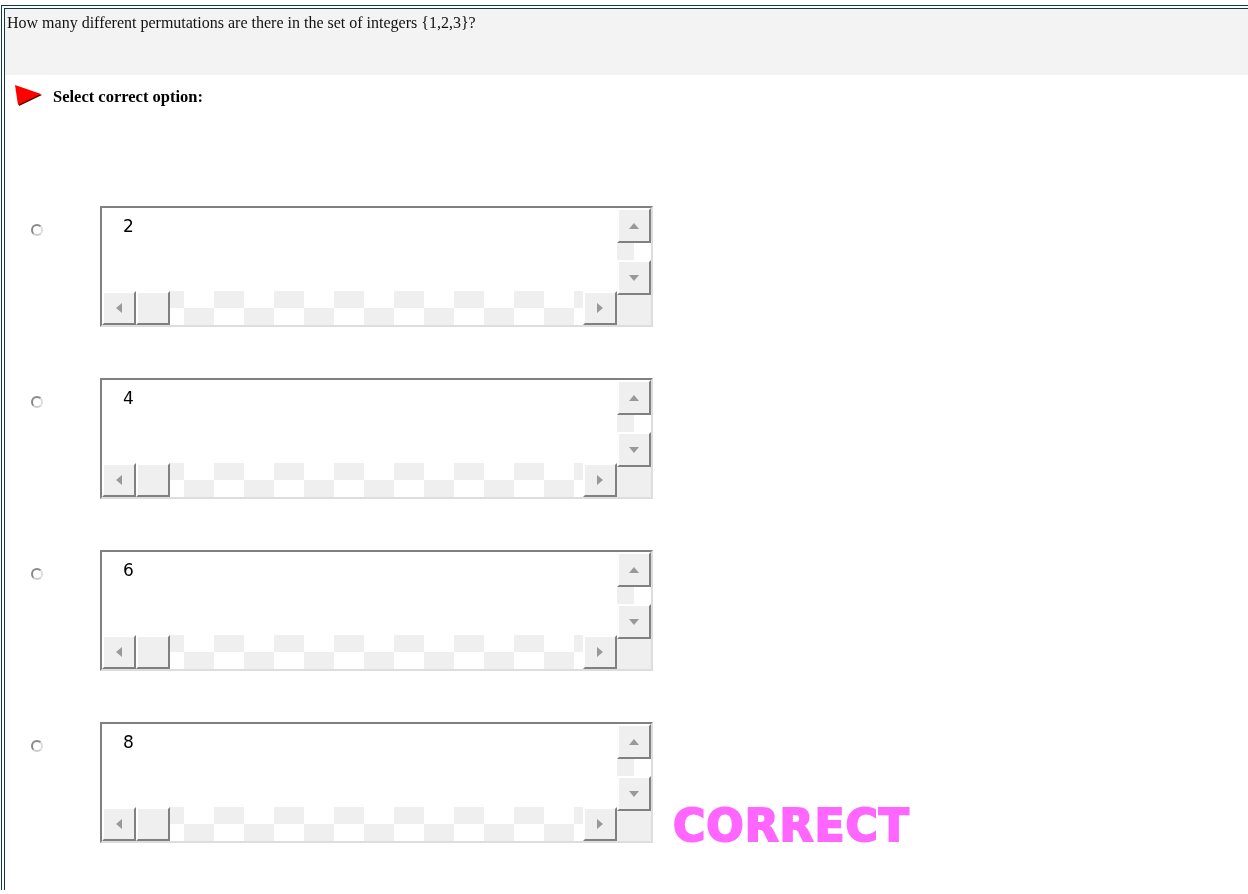 The width and height of the screenshot is (1248, 894). Describe the element at coordinates (241, 22) in the screenshot. I see `question-text: How many different permutations are there in the set of integers {1,2,3}?` at that location.